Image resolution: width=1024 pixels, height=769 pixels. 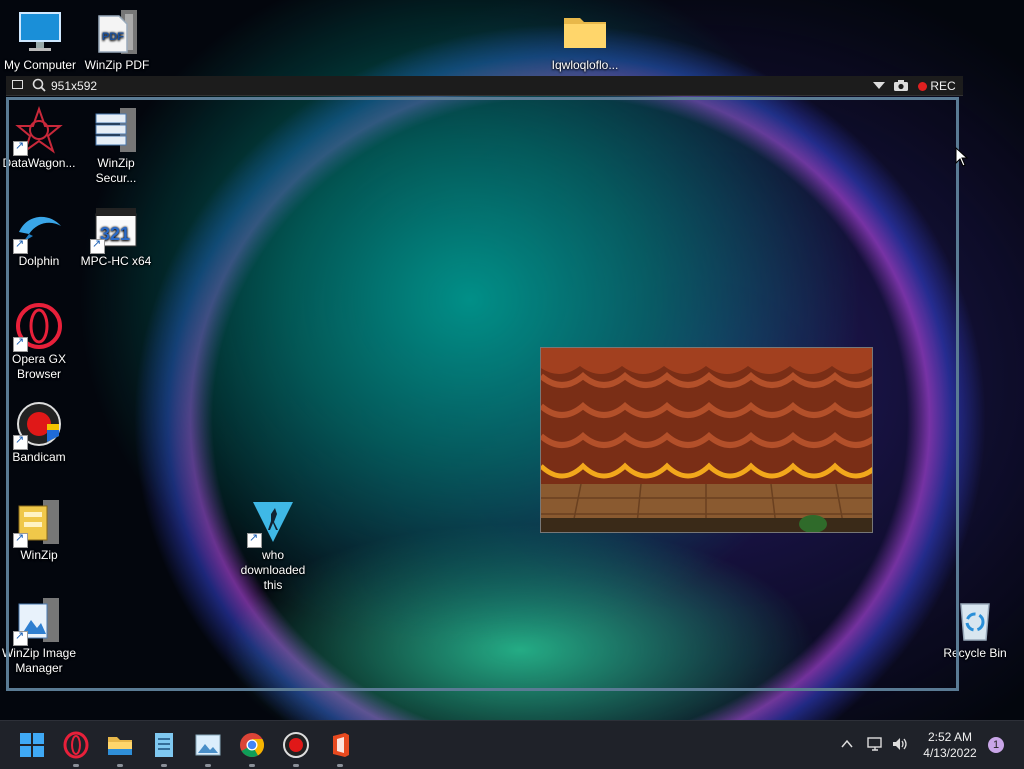 What do you see at coordinates (996, 745) in the screenshot?
I see `notification-badge: 1` at bounding box center [996, 745].